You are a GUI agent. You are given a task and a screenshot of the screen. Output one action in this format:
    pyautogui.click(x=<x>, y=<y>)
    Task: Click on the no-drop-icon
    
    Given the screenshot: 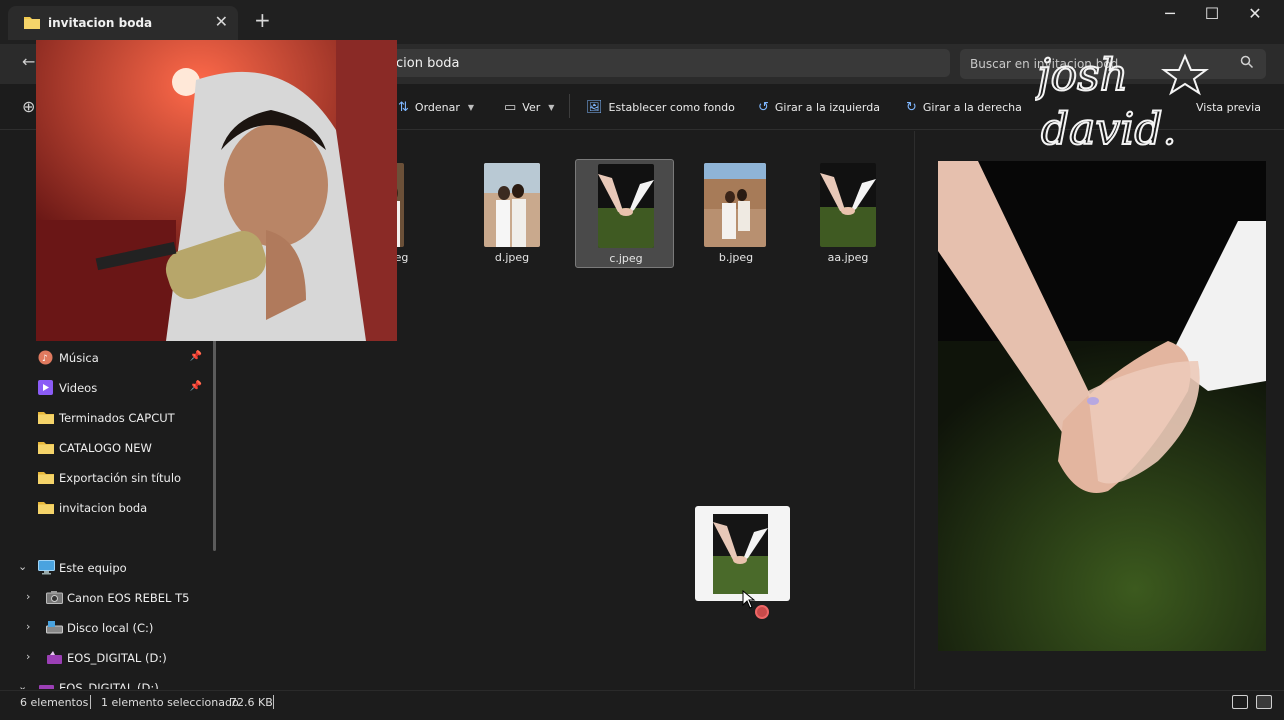 What is the action you would take?
    pyautogui.click(x=762, y=612)
    